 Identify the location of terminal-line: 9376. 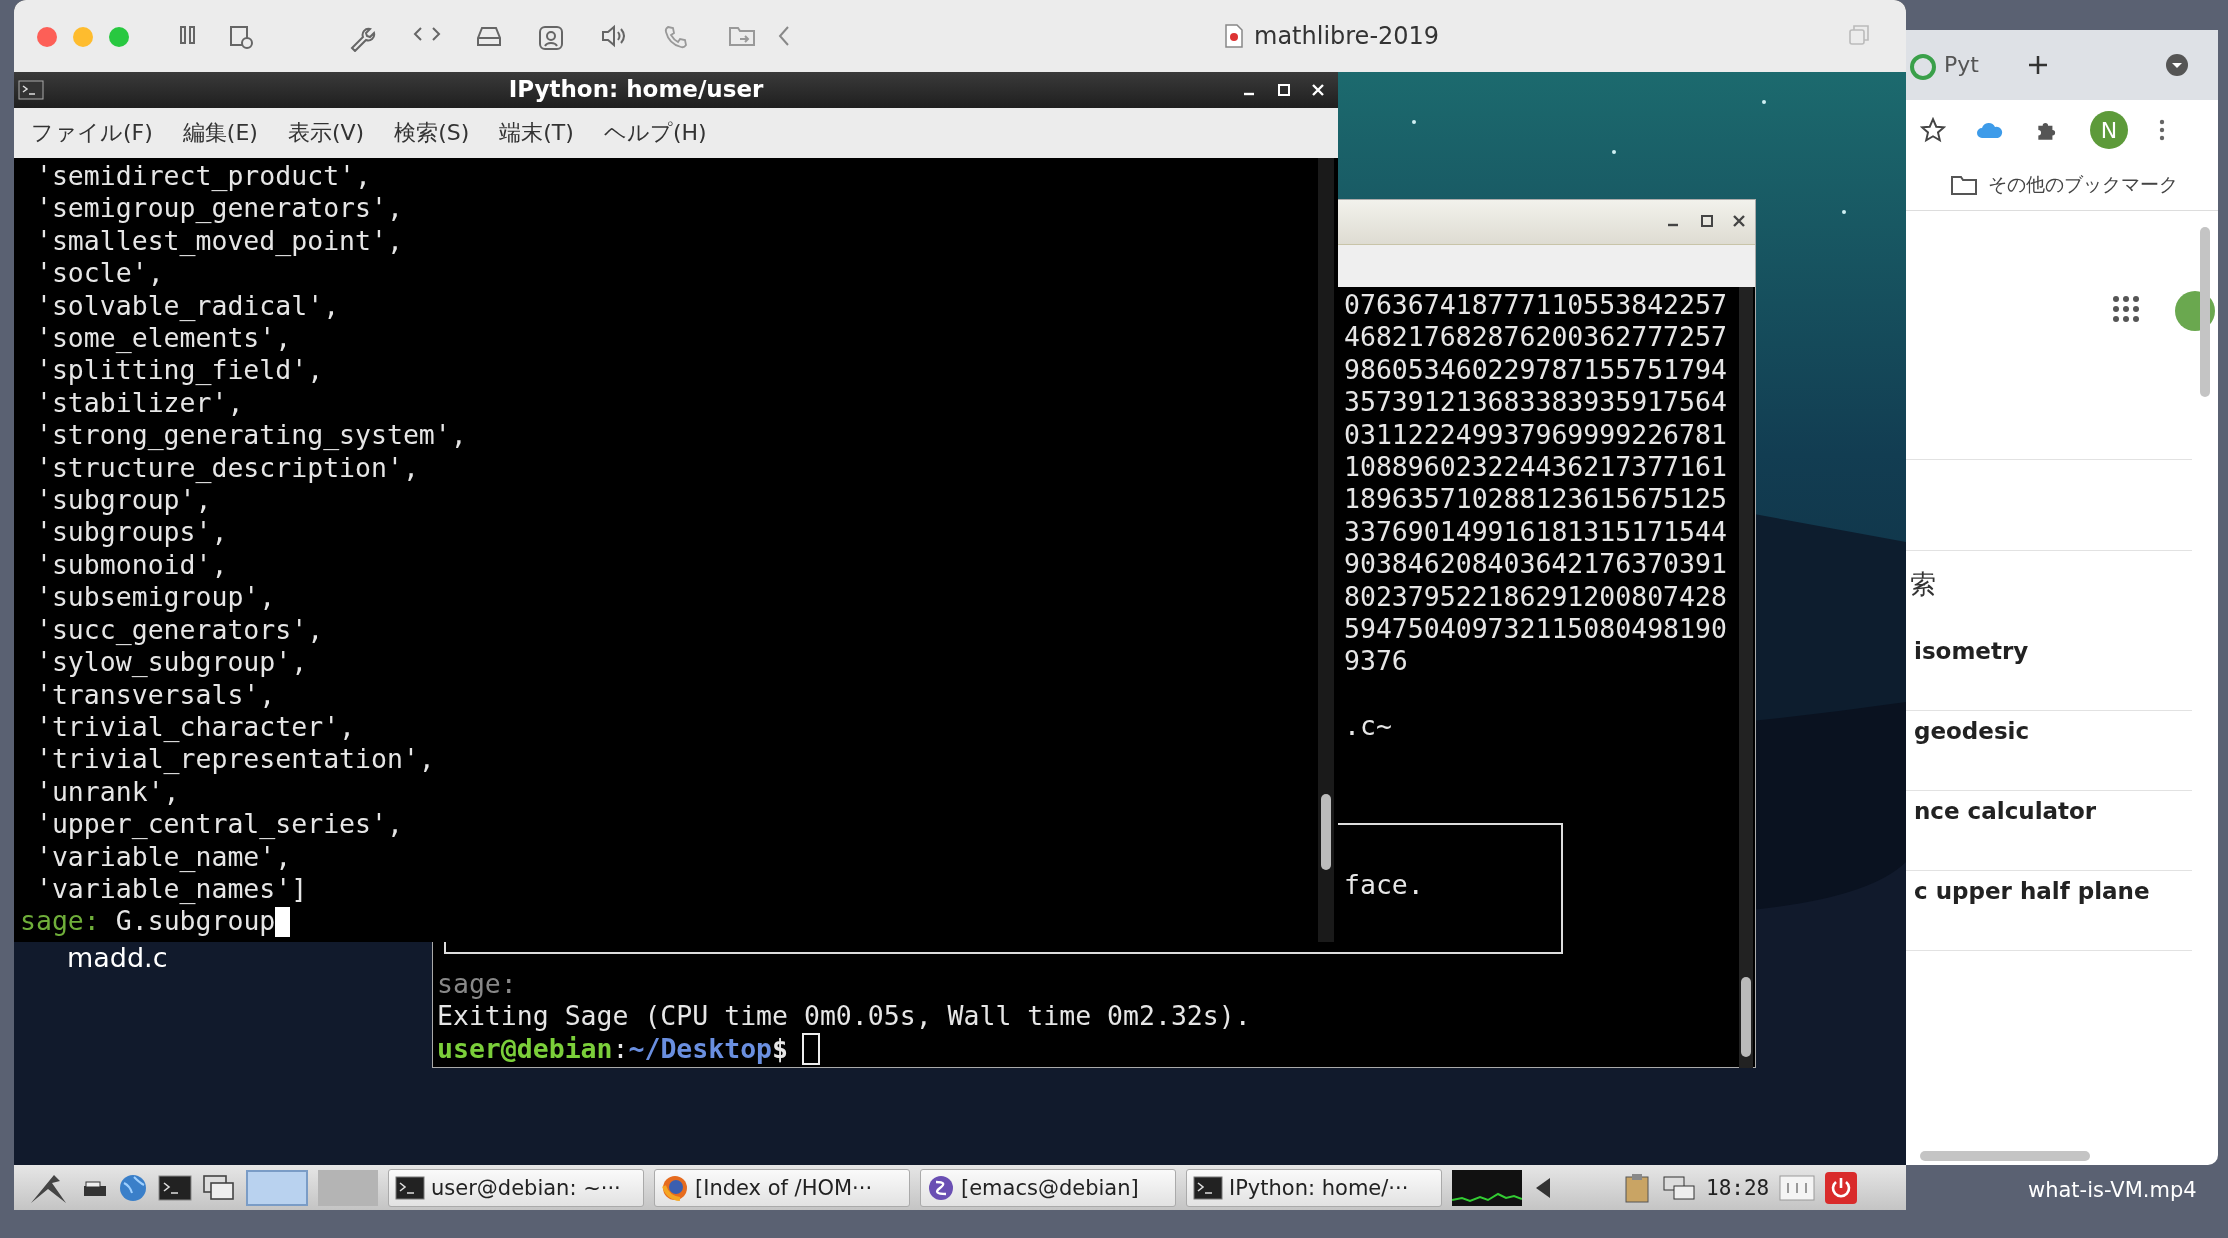
(1376, 661).